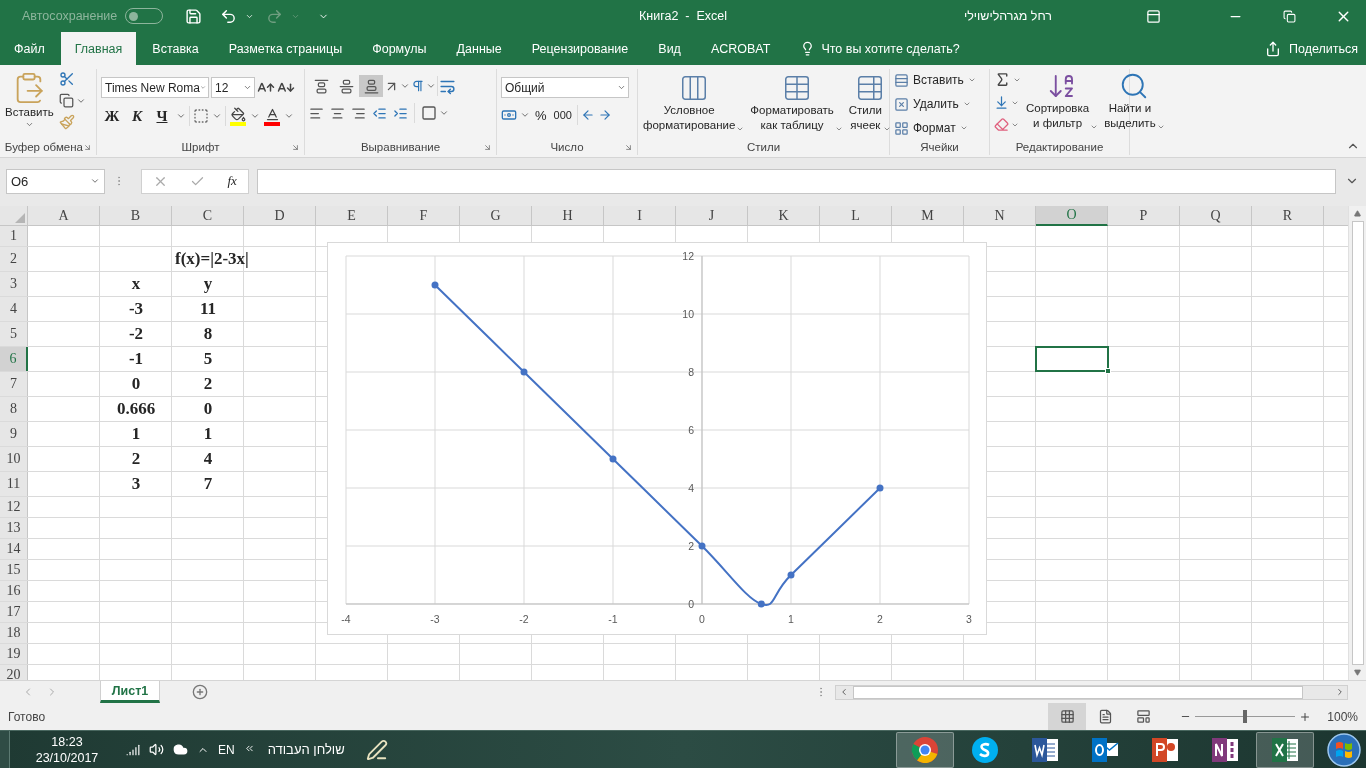 The image size is (1366, 768). Describe the element at coordinates (1245, 716) in the screenshot. I see `zoom-thumb` at that location.